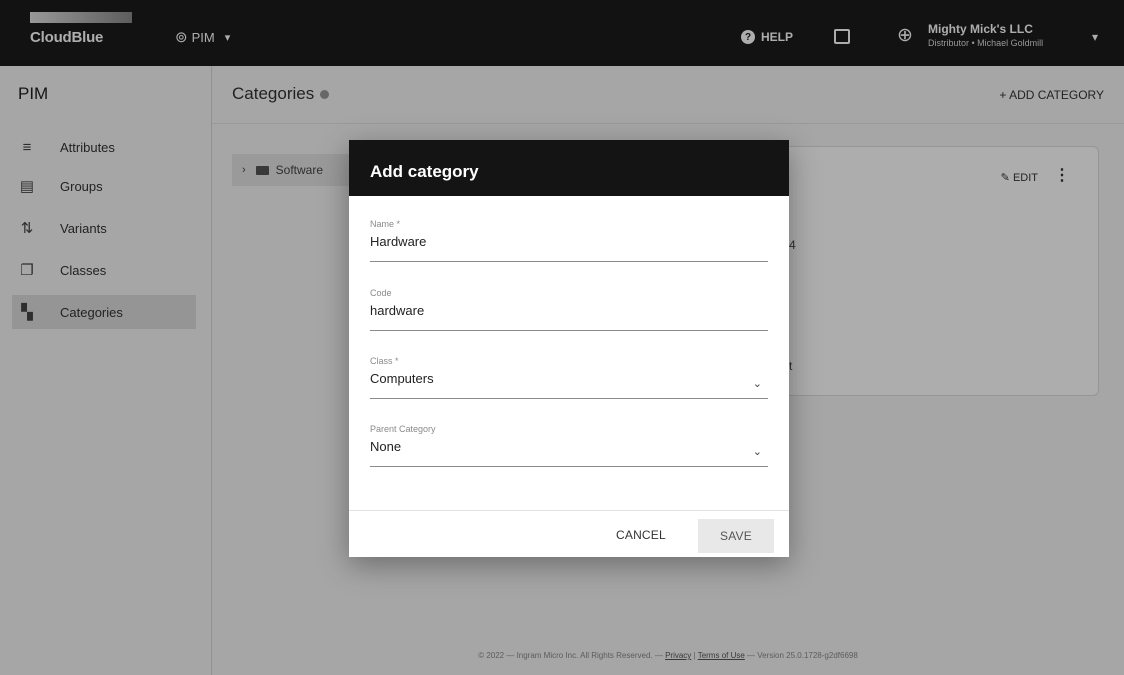  I want to click on cancel-button: CANCEL, so click(641, 535).